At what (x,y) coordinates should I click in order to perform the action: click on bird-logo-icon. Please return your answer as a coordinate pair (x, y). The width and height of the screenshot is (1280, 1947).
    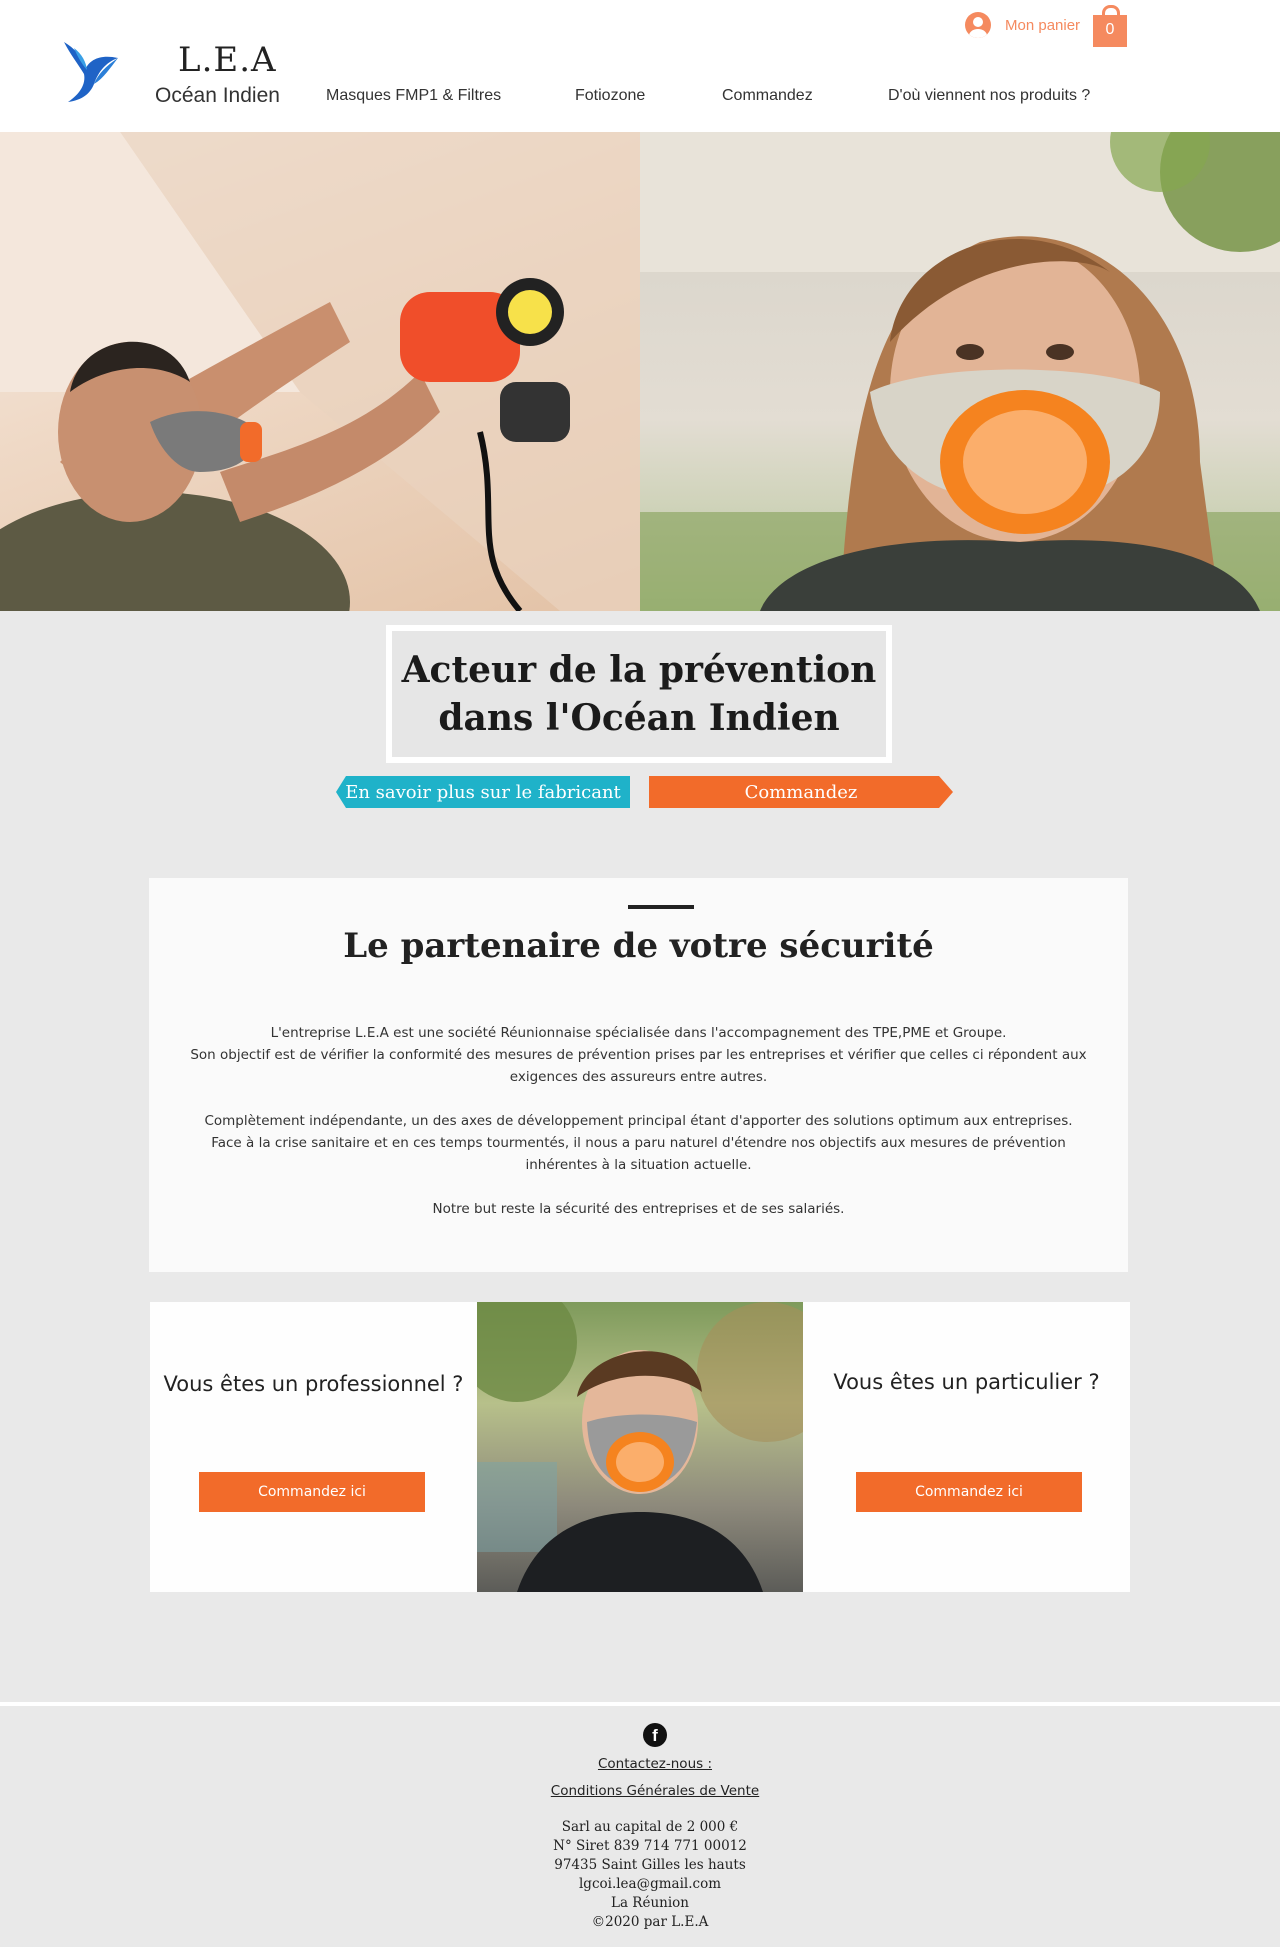
    Looking at the image, I should click on (91, 71).